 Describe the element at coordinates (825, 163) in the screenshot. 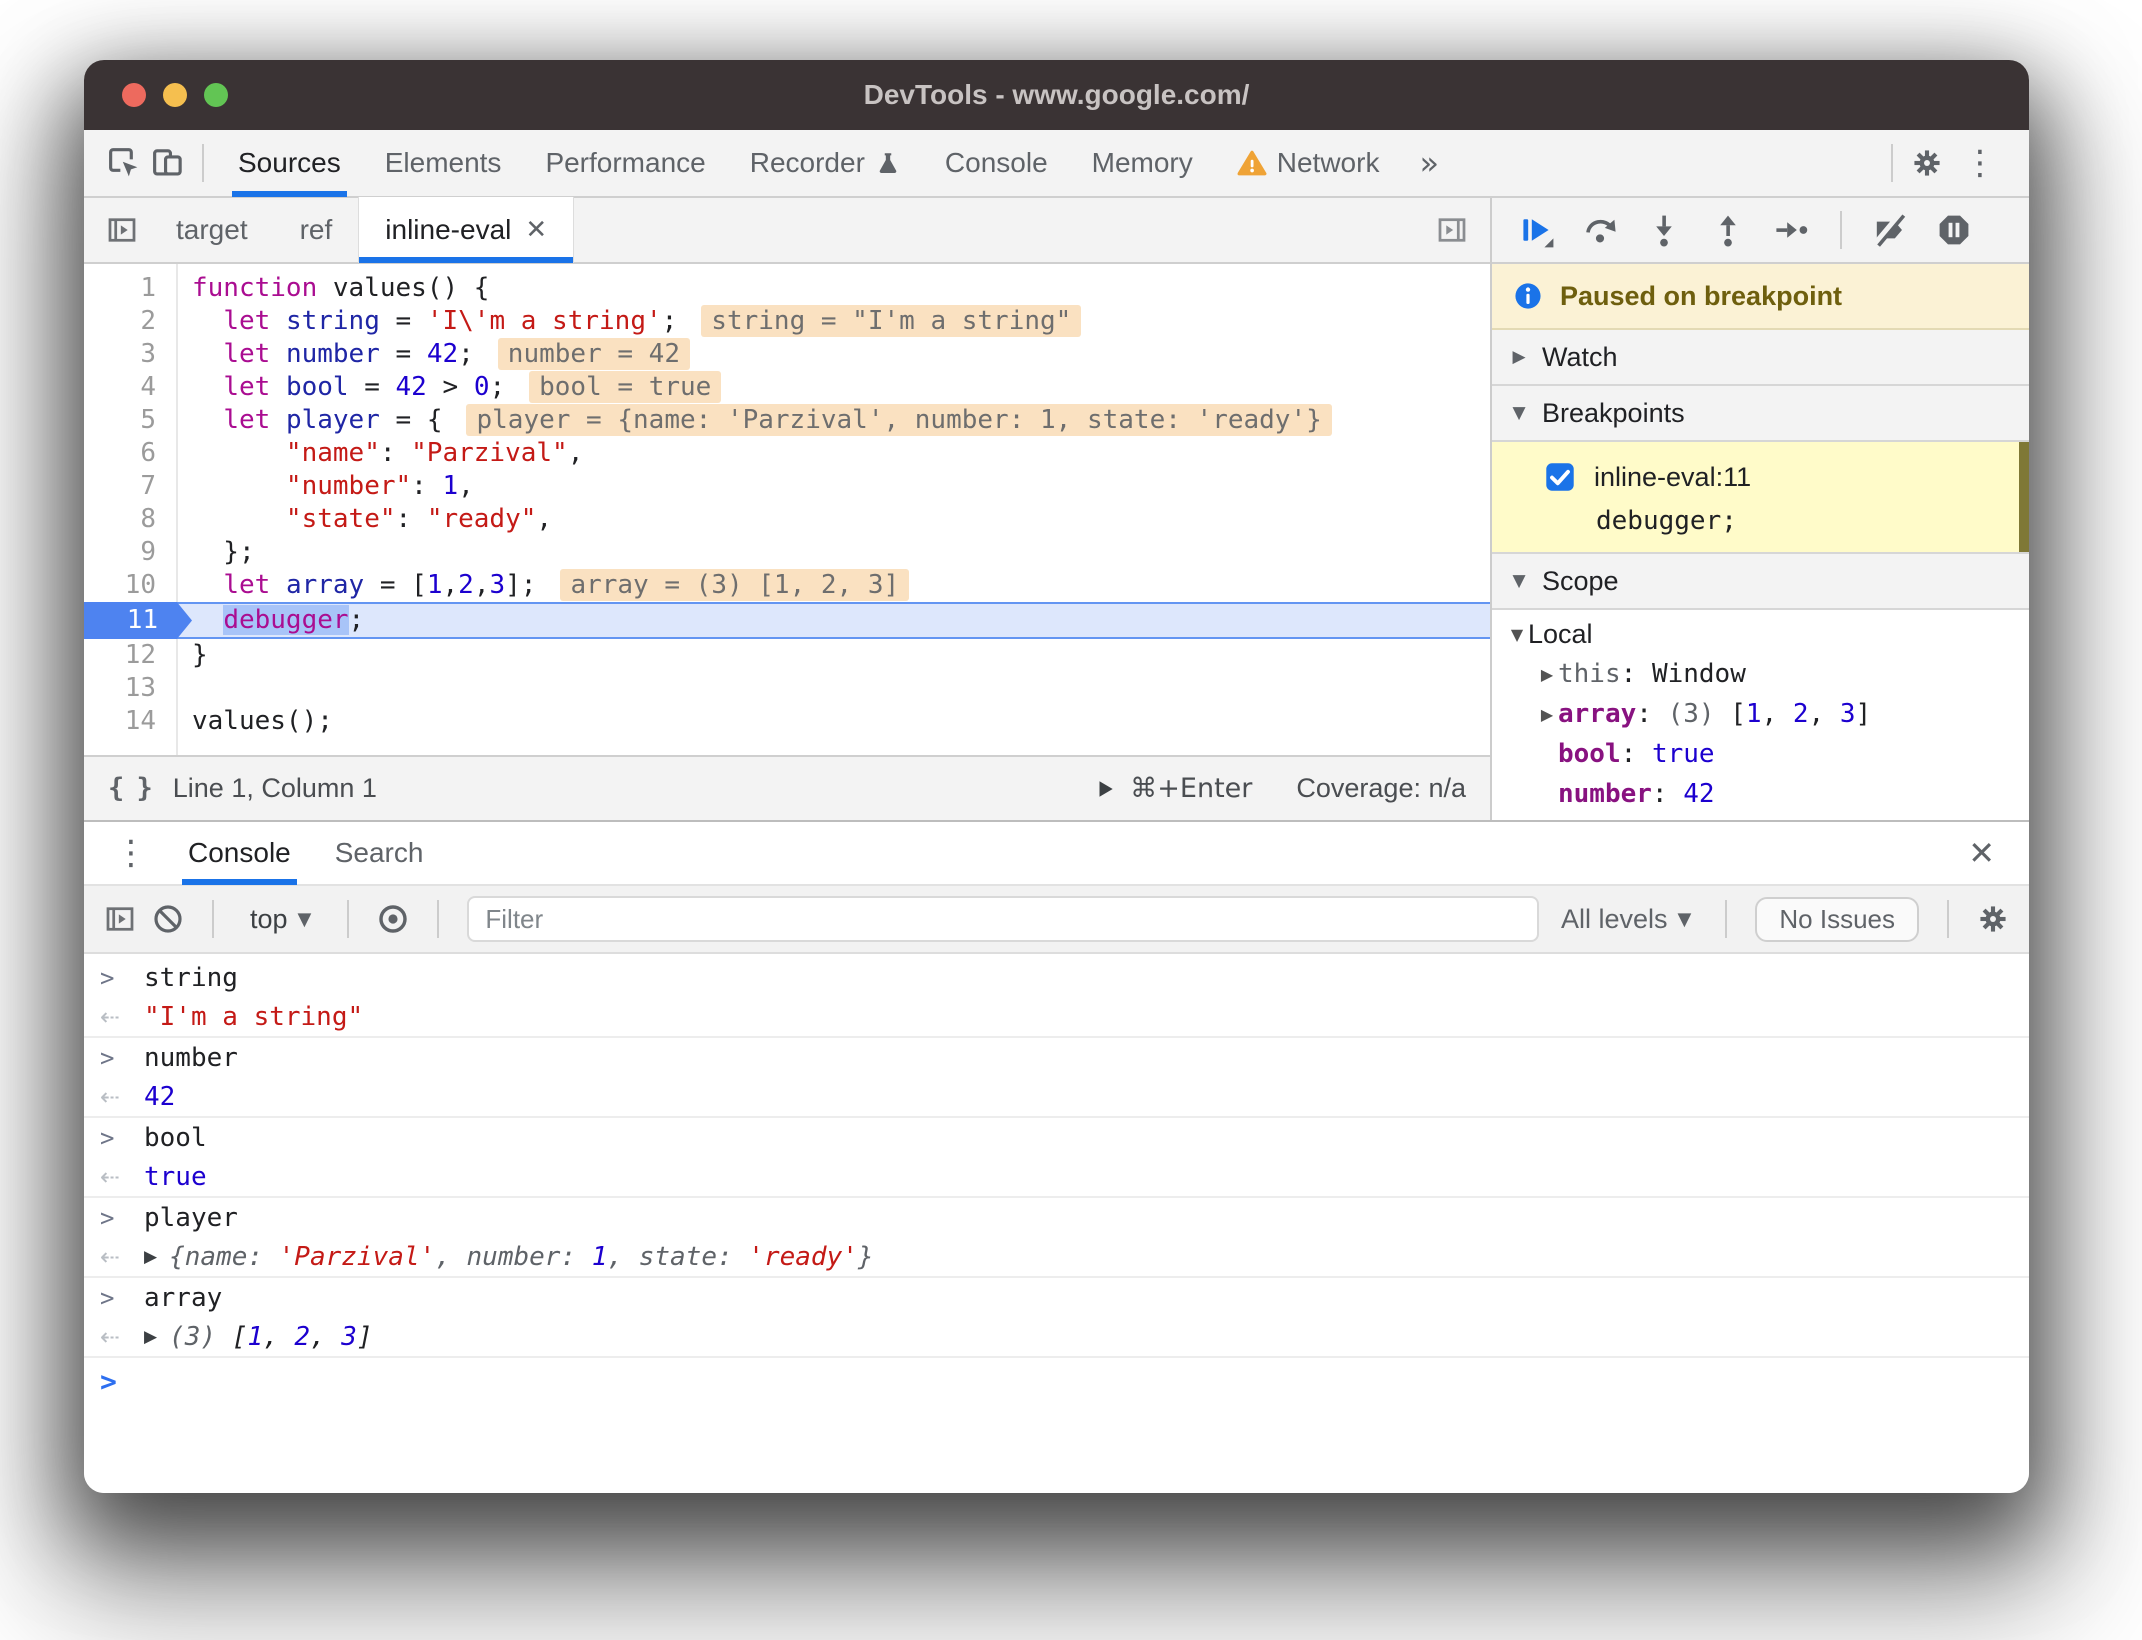

I see `tab-recorder: Recorder` at that location.